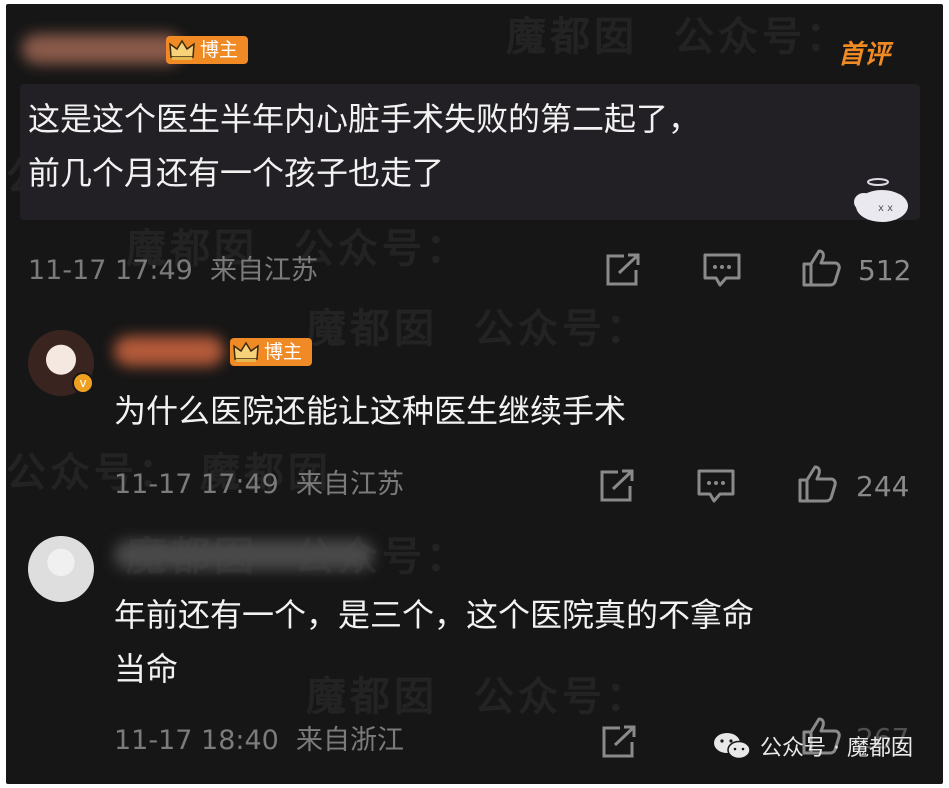 The image size is (949, 788). Describe the element at coordinates (732, 746) in the screenshot. I see `wechat-icon` at that location.